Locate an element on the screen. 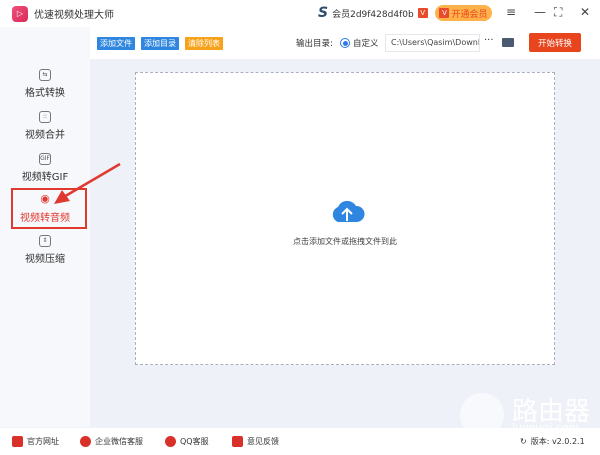 Image resolution: width=600 pixels, height=455 pixels. menu-icon: ≡ is located at coordinates (511, 12).